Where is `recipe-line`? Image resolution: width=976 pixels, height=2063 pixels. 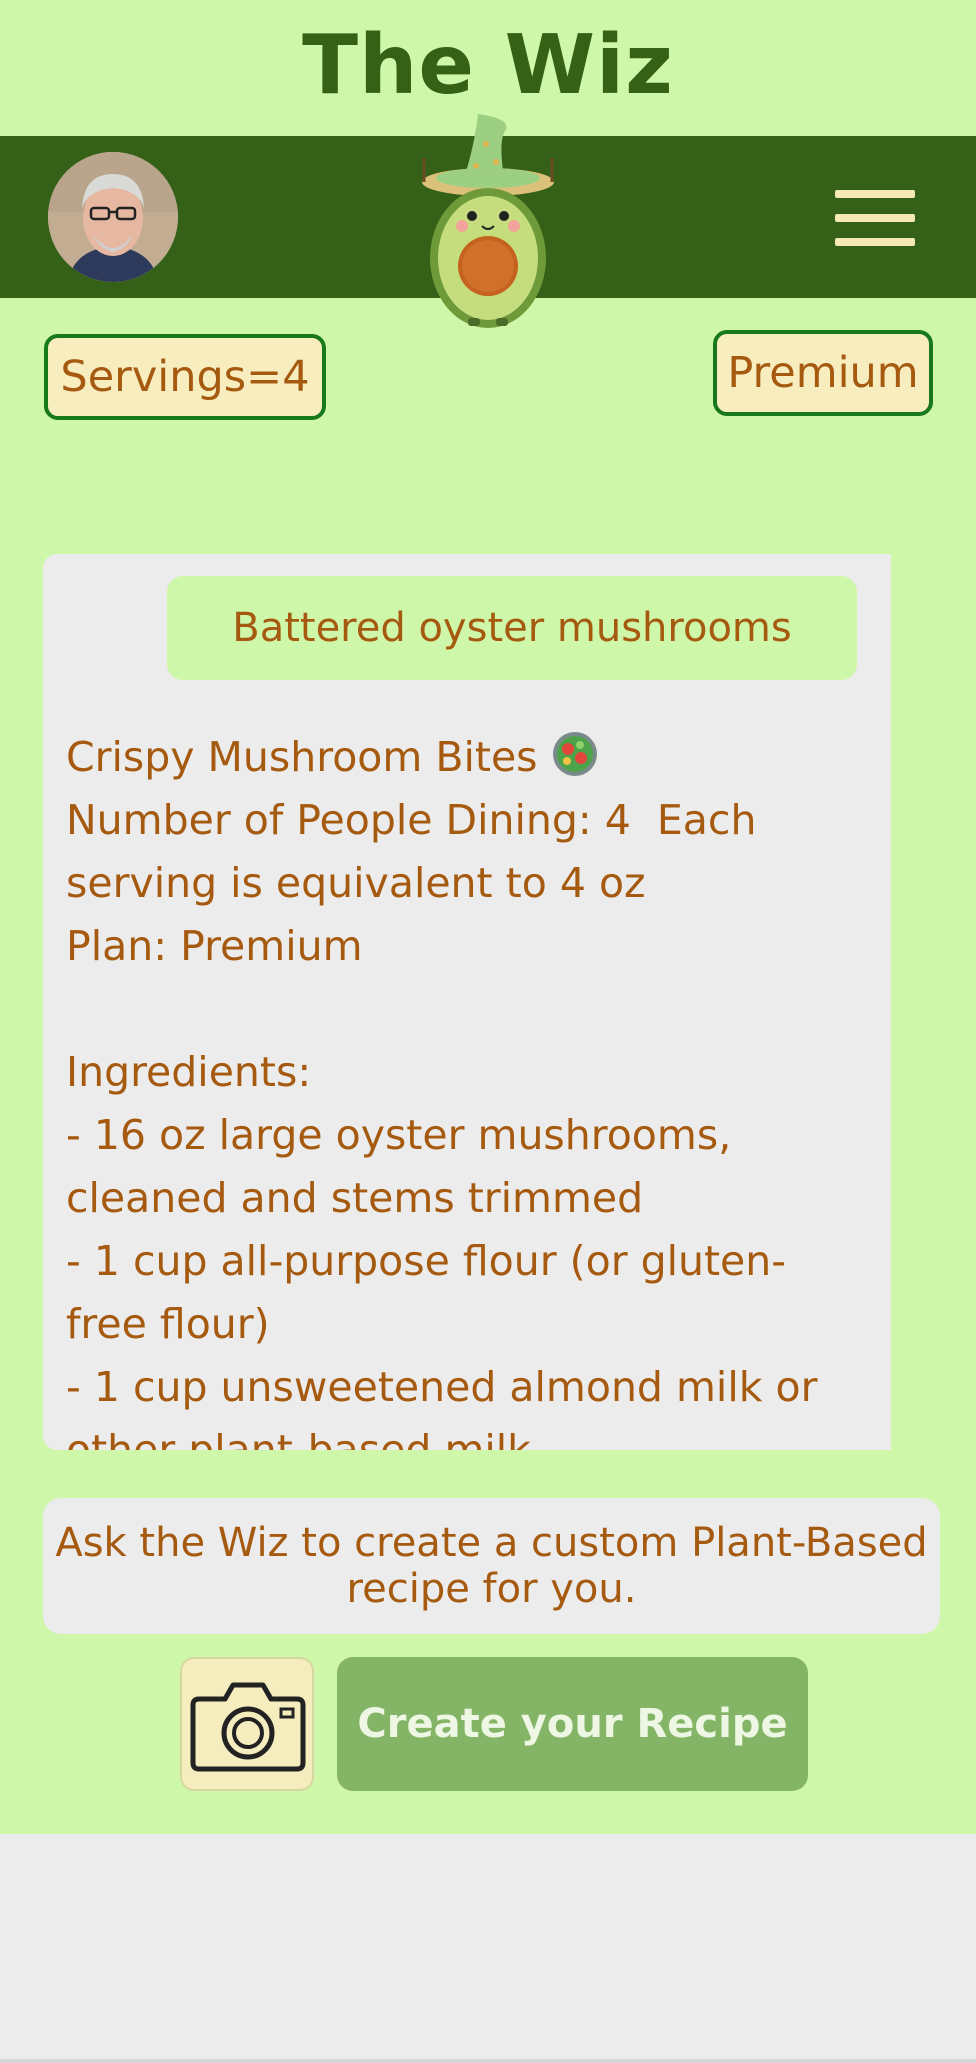 recipe-line is located at coordinates (466, 1009).